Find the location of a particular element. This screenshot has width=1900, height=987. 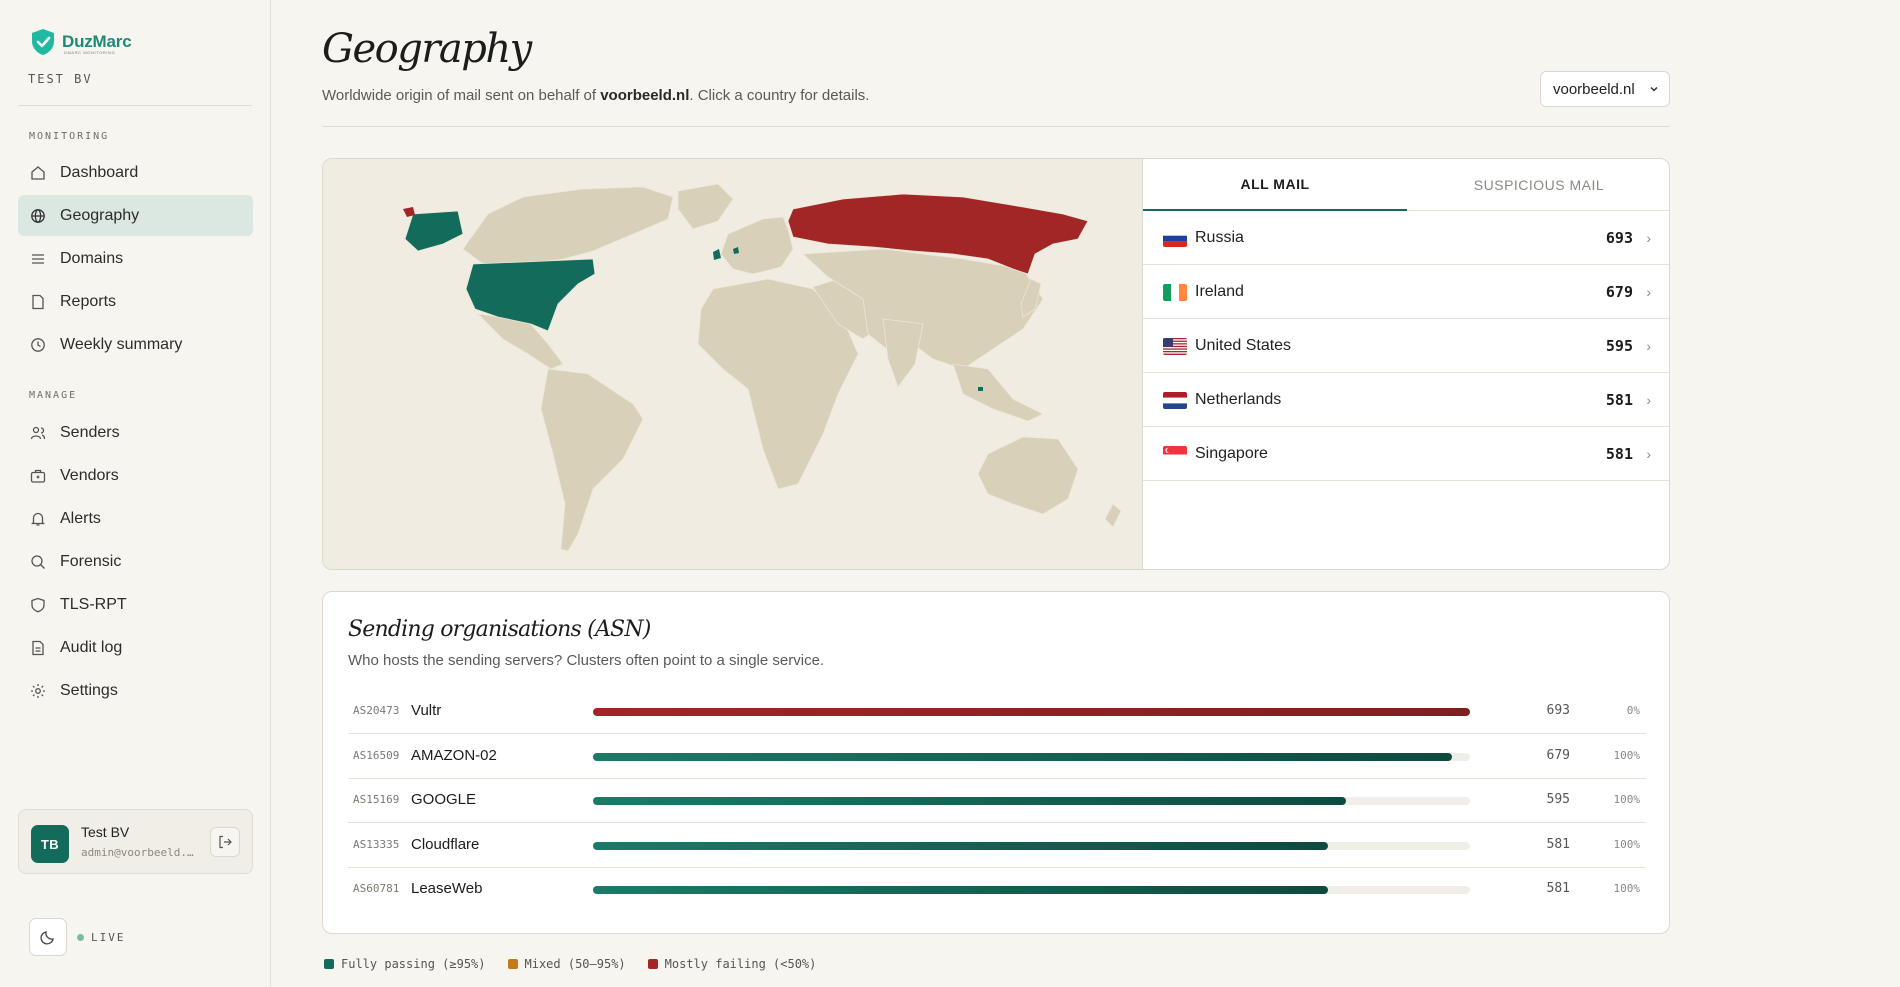

country-count: 679 is located at coordinates (1619, 291).